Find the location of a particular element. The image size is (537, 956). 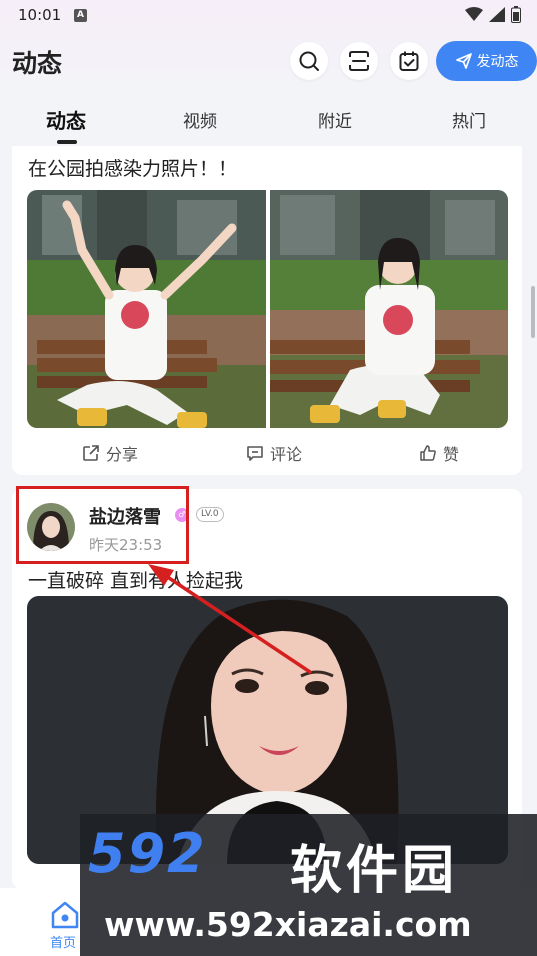

checkin-button is located at coordinates (409, 61).